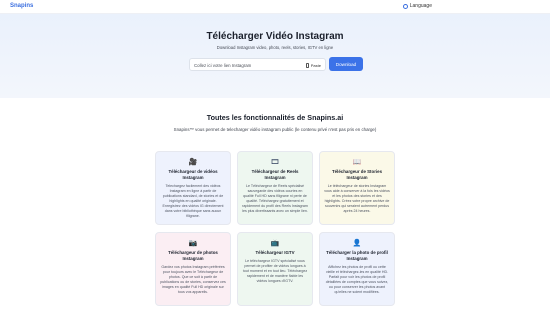 Image resolution: width=550 pixels, height=309 pixels. What do you see at coordinates (357, 162) in the screenshot?
I see `book-icon: 📖` at bounding box center [357, 162].